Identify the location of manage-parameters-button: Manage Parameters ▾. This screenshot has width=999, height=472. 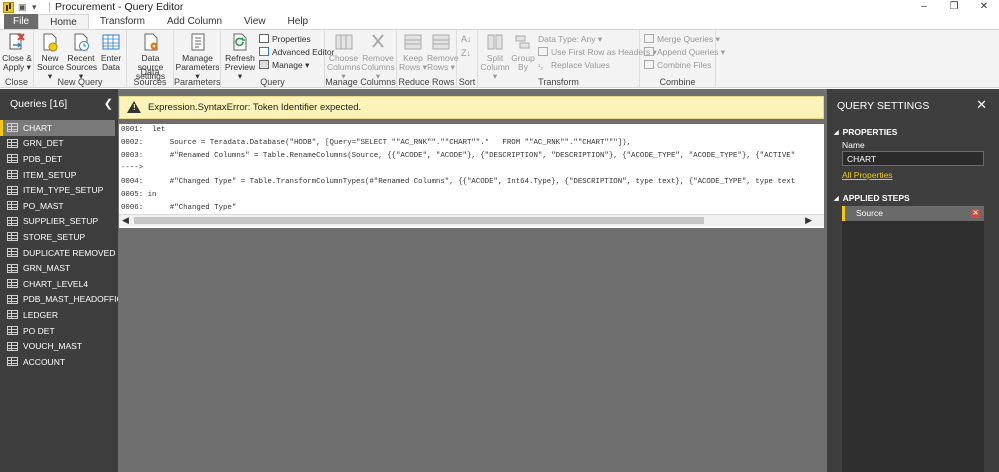
(197, 56).